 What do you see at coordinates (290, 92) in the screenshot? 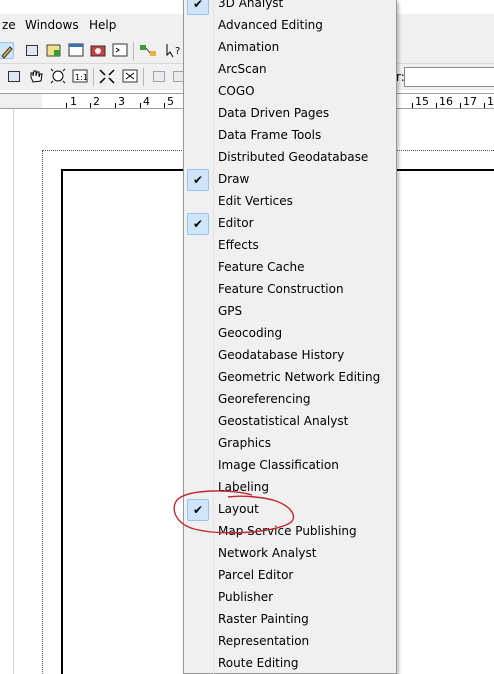
I see `menu-item-cogo: COGO` at bounding box center [290, 92].